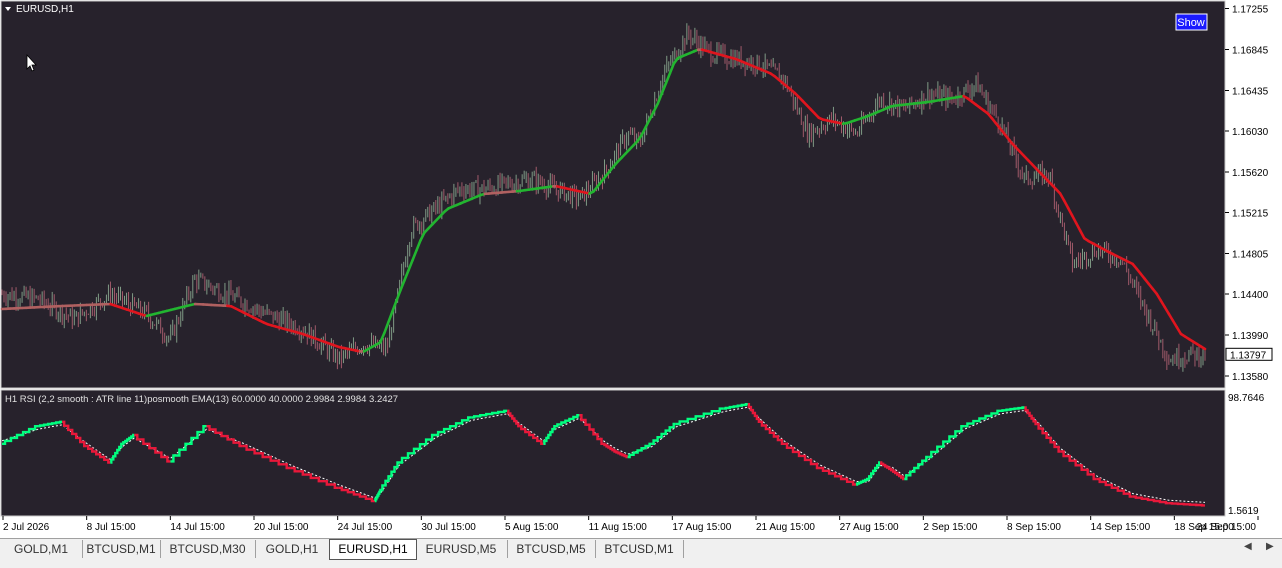 The image size is (1282, 568). I want to click on rsi-y-tick-label: 1.5619, so click(1243, 511).